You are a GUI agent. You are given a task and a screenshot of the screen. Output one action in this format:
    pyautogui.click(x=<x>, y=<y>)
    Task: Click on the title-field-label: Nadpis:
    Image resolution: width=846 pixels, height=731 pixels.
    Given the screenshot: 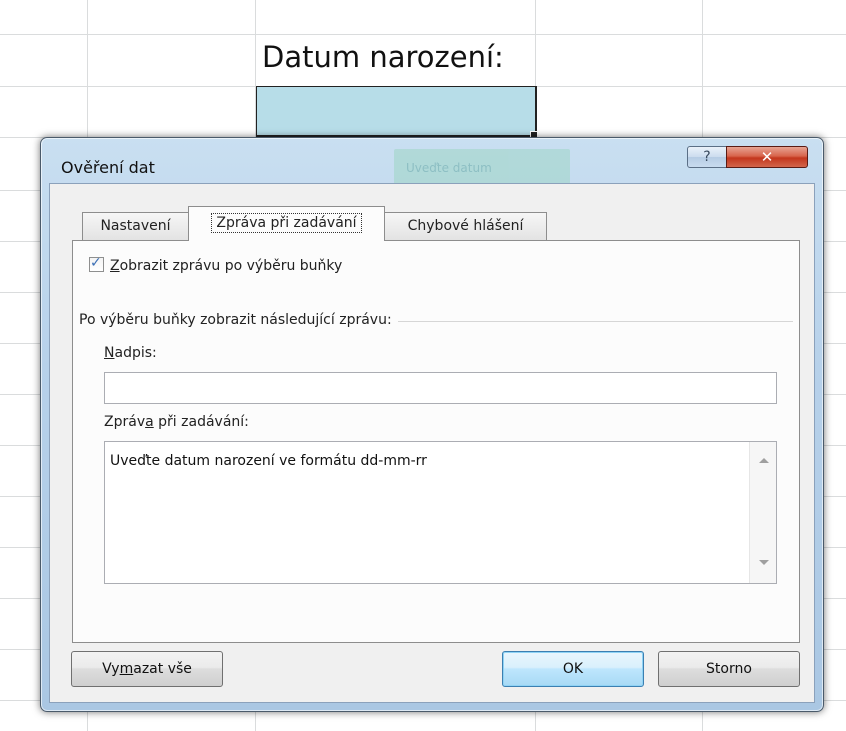 What is the action you would take?
    pyautogui.click(x=130, y=353)
    